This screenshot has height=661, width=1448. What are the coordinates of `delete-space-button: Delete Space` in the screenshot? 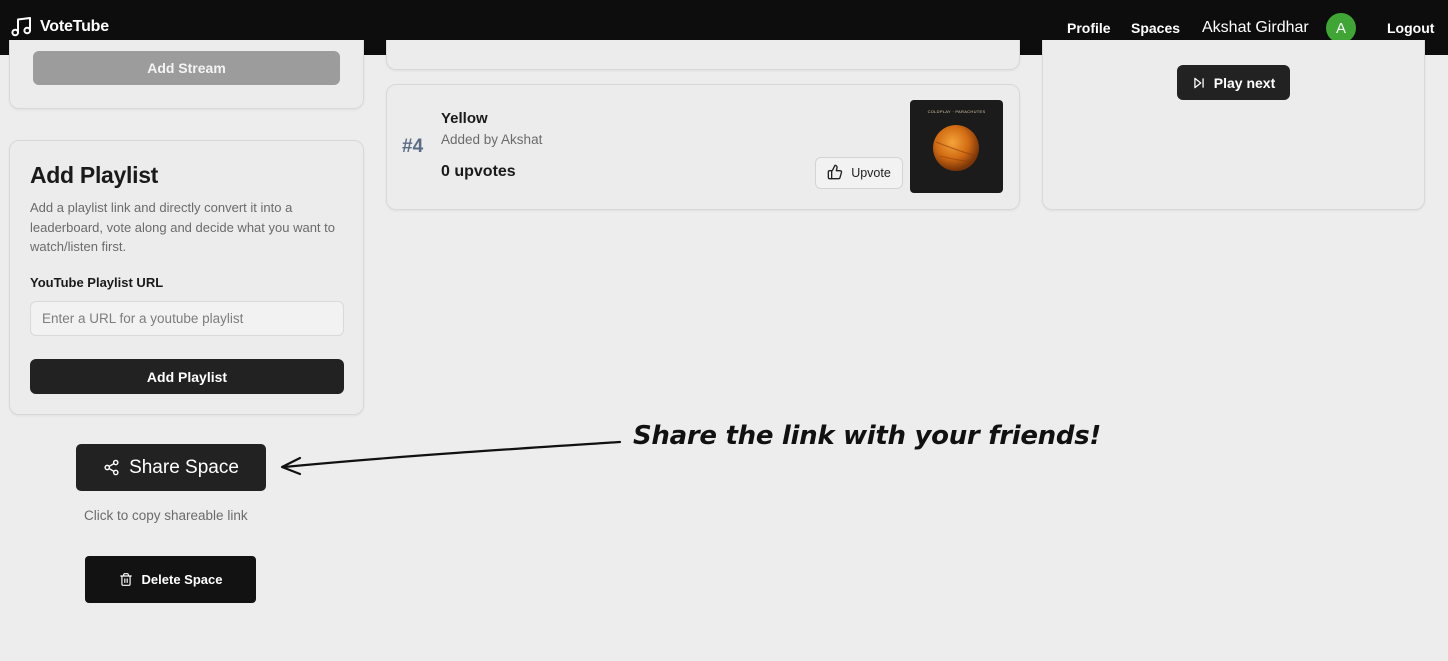 It's located at (170, 579).